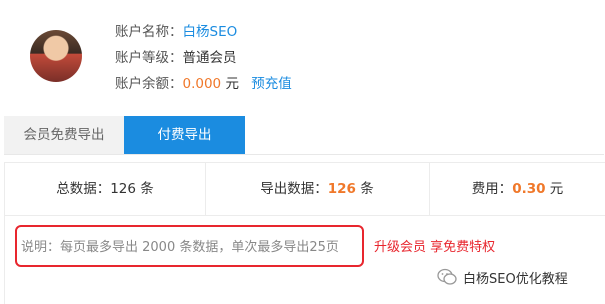 This screenshot has height=304, width=605. Describe the element at coordinates (304, 135) in the screenshot. I see `export-tabs: 会员免费导出 付费导出` at that location.